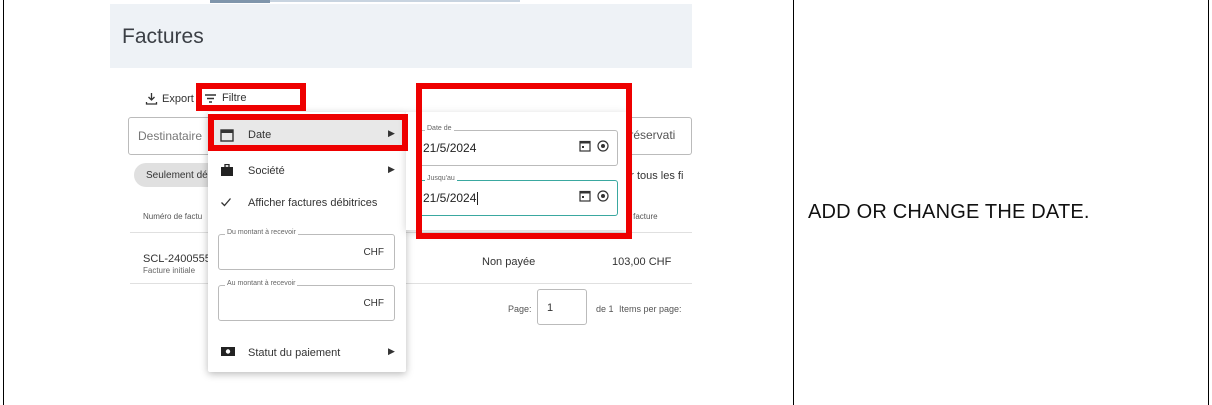 The image size is (1212, 405). Describe the element at coordinates (307, 171) in the screenshot. I see `menu-item-company: Société ▶` at that location.